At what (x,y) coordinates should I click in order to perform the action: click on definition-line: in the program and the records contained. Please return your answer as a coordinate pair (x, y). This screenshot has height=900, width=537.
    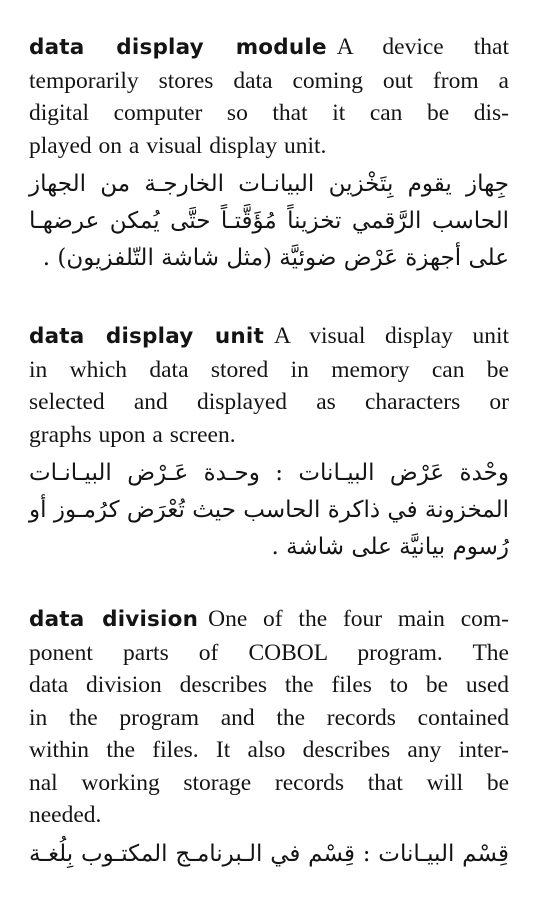
    Looking at the image, I should click on (269, 717).